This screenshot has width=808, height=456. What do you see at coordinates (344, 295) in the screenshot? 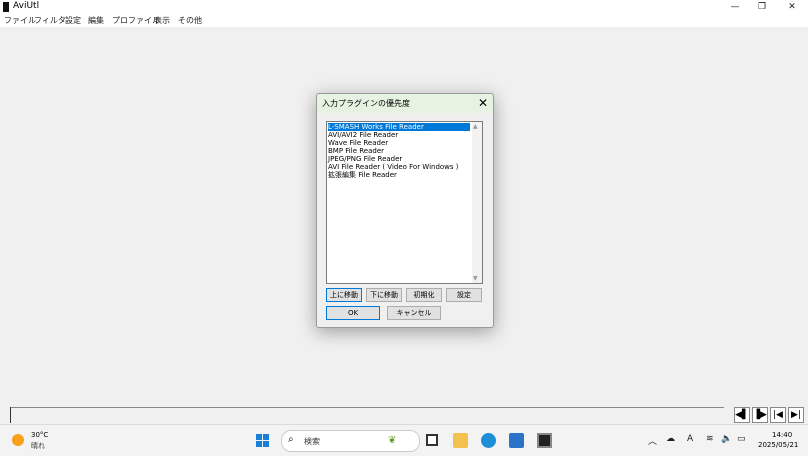
I see `move-up-button: 上に移動` at bounding box center [344, 295].